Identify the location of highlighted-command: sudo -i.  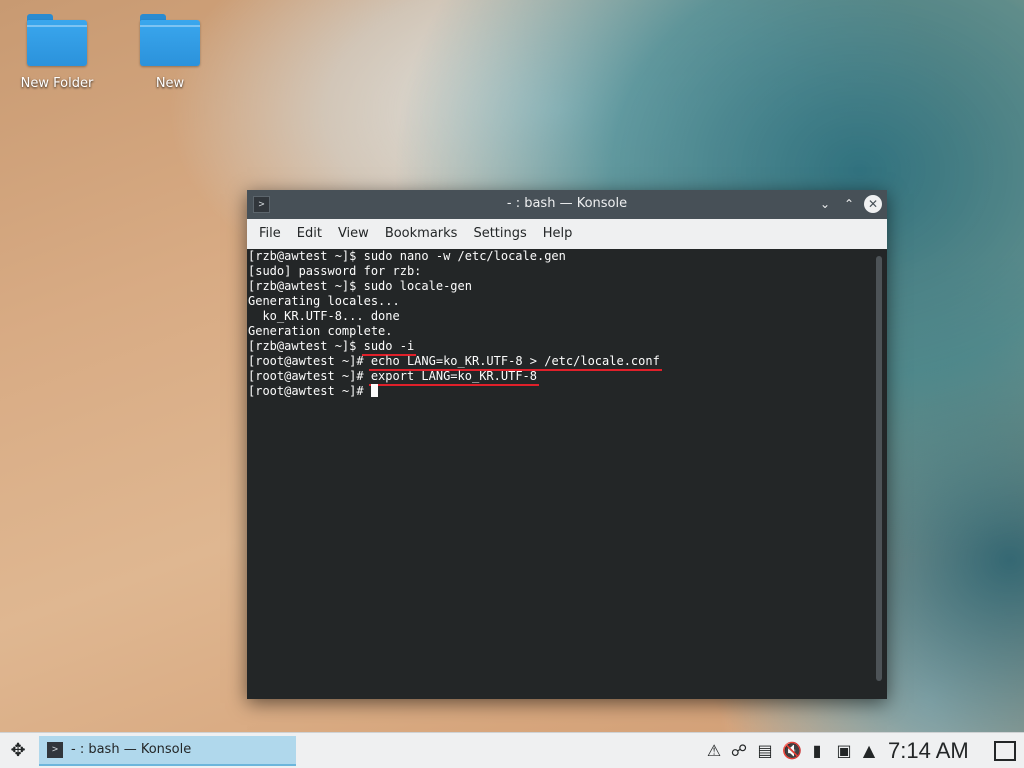
(389, 346).